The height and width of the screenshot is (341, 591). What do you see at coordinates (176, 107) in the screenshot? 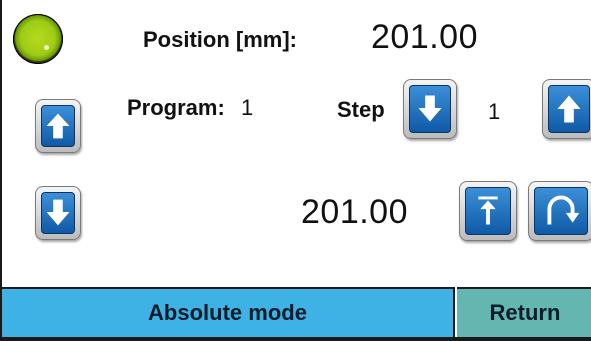
I see `program-label: Program:` at bounding box center [176, 107].